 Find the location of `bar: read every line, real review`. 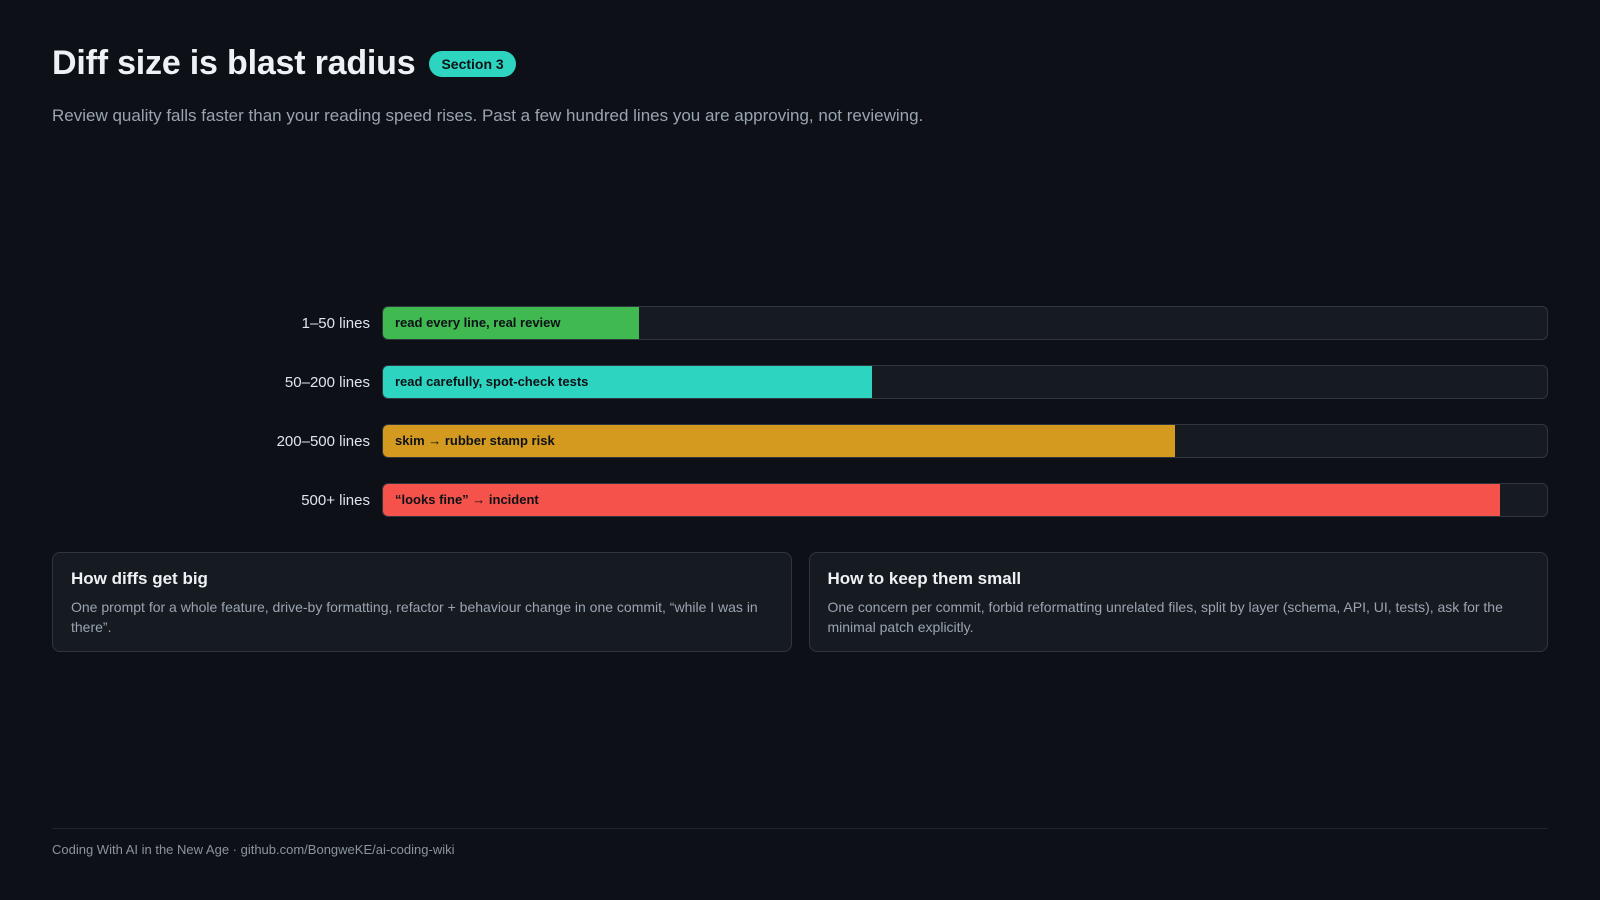

bar: read every line, real review is located at coordinates (511, 323).